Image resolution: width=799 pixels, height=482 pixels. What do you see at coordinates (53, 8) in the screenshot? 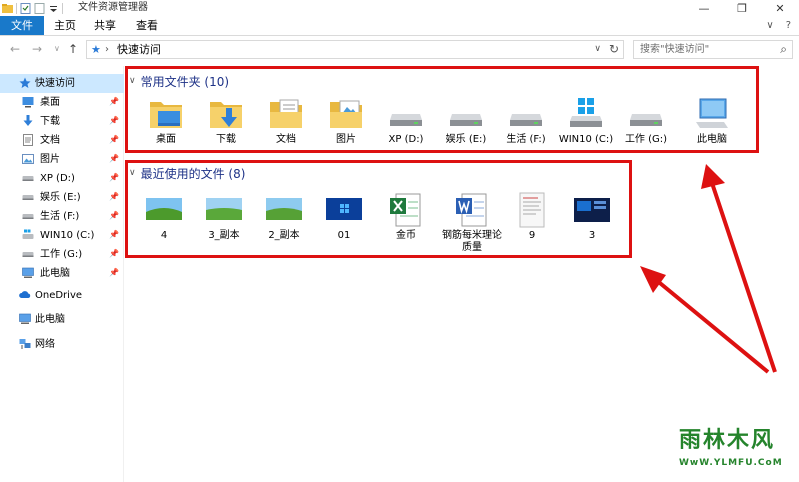
I see `customize-toolbar-icon` at bounding box center [53, 8].